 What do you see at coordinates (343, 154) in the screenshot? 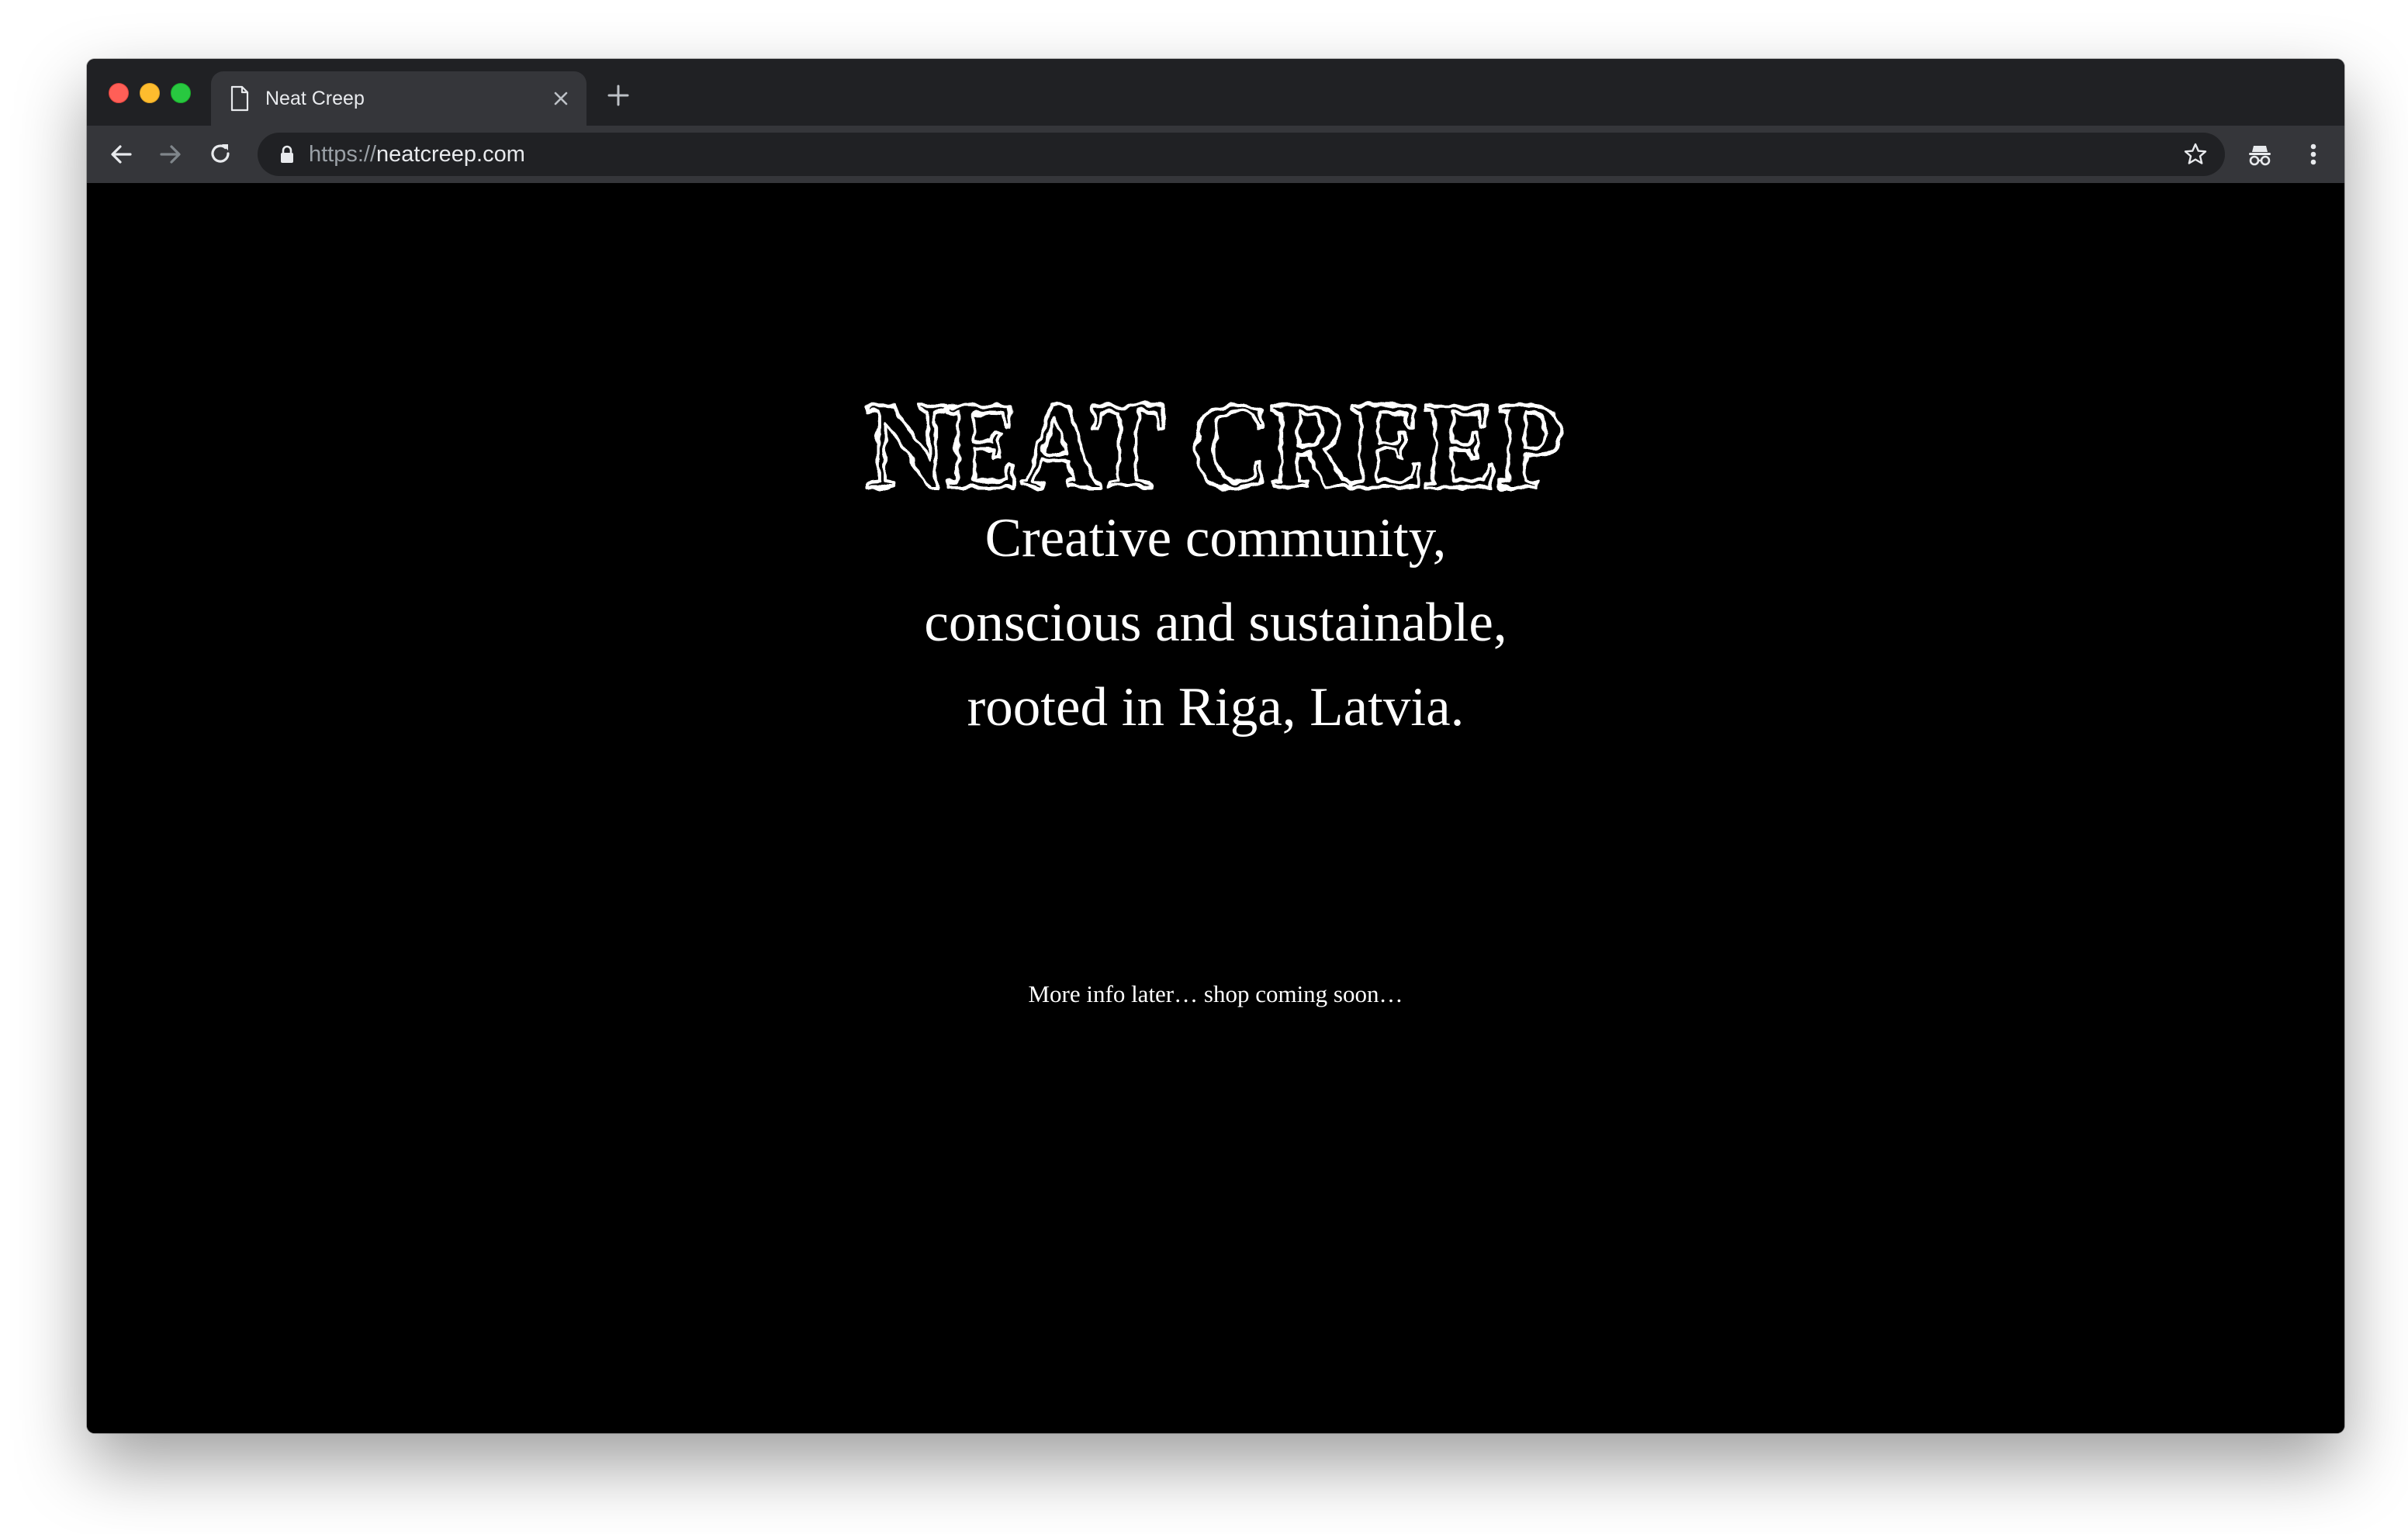
I see `url-scheme: https://` at bounding box center [343, 154].